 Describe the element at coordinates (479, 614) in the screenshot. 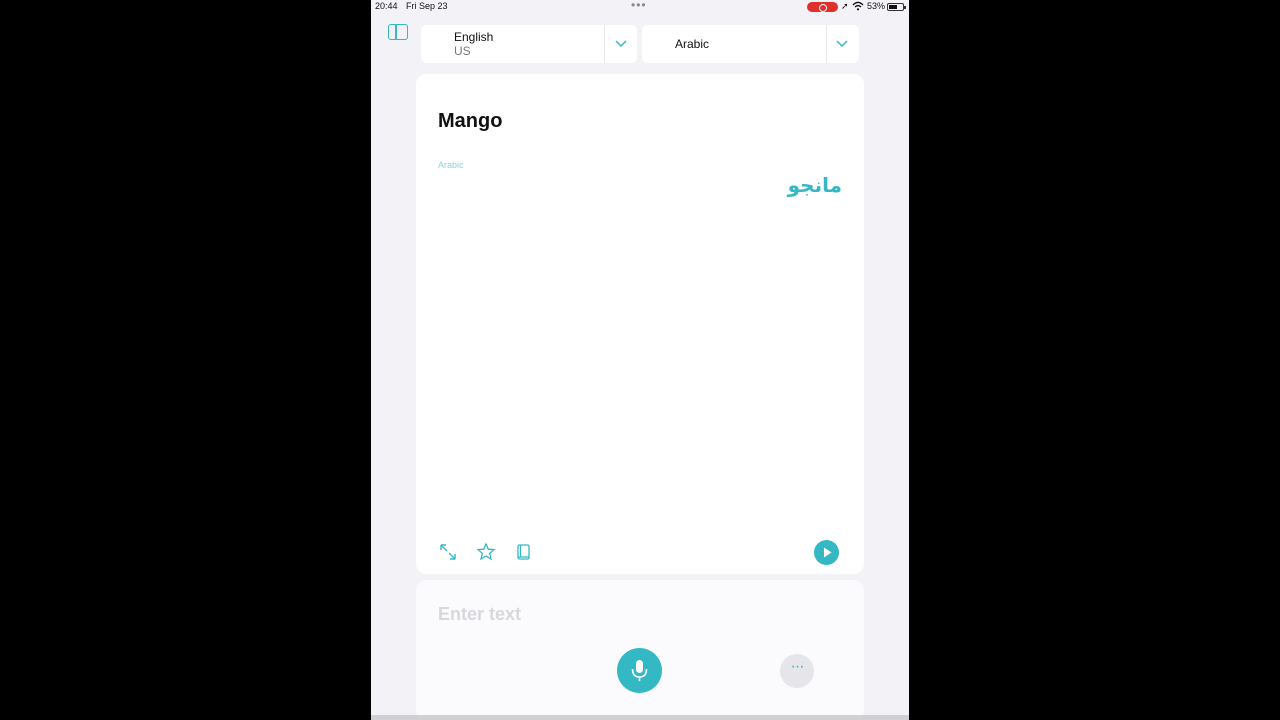

I see `text-input-placeholder: Enter text` at that location.